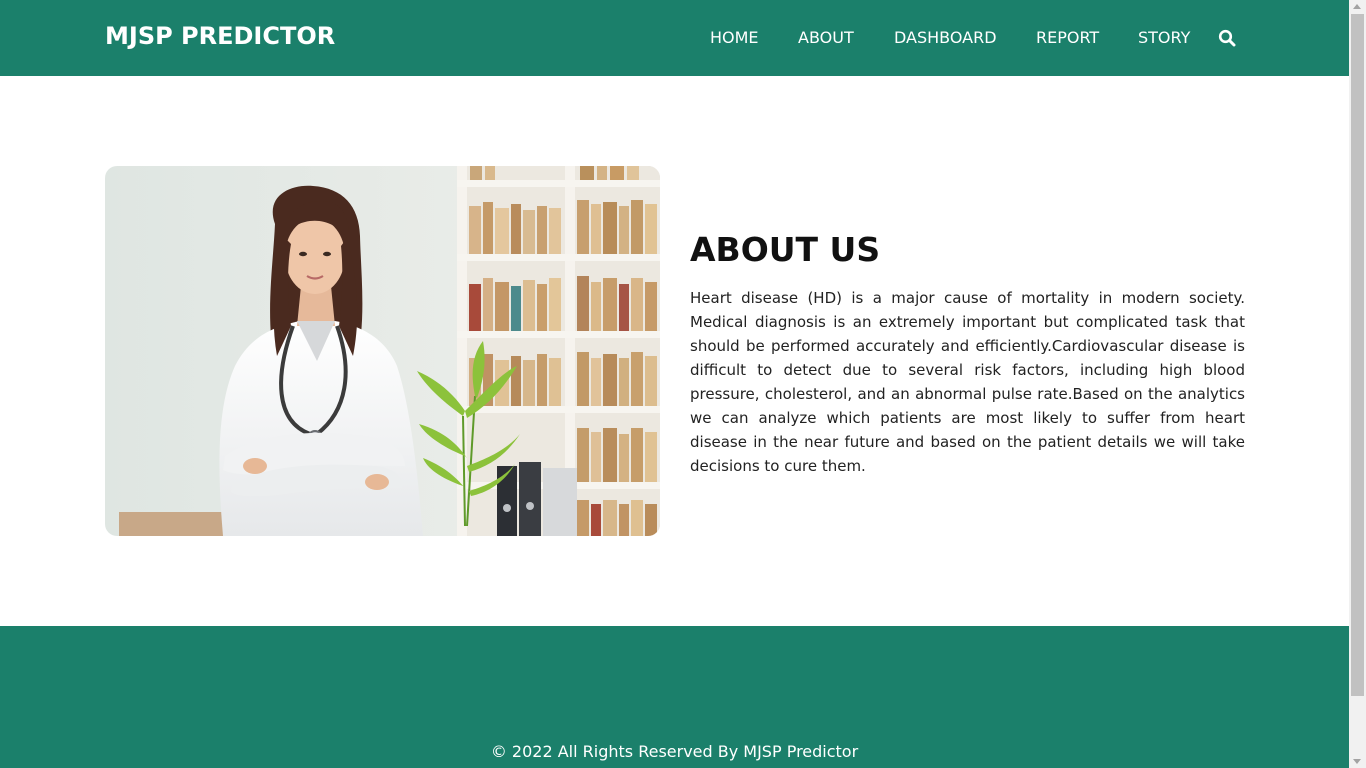  I want to click on search-icon, so click(1227, 38).